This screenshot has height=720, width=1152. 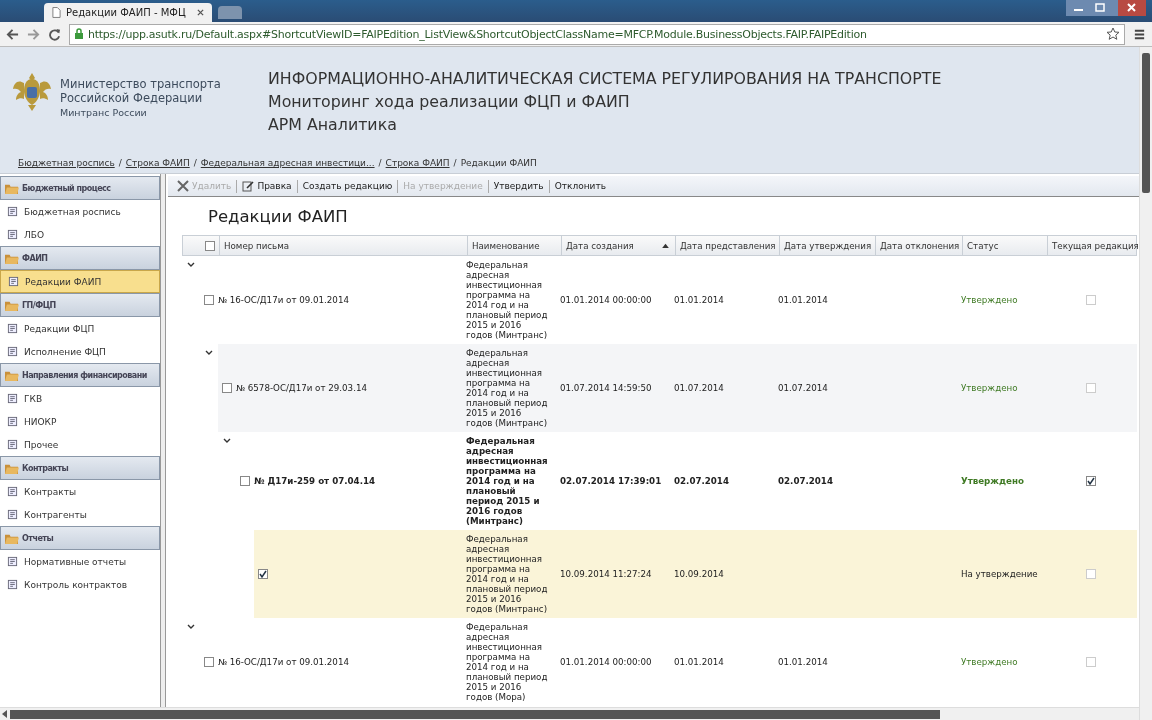 I want to click on breadcrumb-link: Бюджетная роспись, so click(x=66, y=163).